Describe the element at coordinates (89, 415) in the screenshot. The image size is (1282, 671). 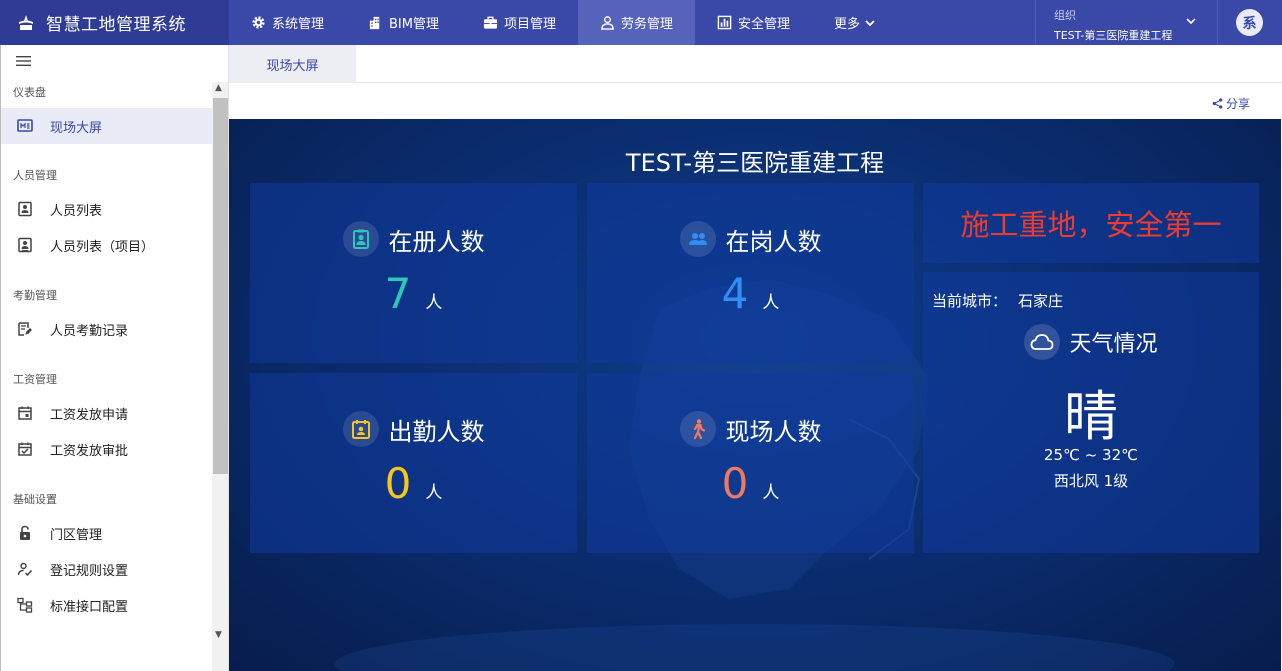
I see `sidebar-item-label: 工资发放申请` at that location.